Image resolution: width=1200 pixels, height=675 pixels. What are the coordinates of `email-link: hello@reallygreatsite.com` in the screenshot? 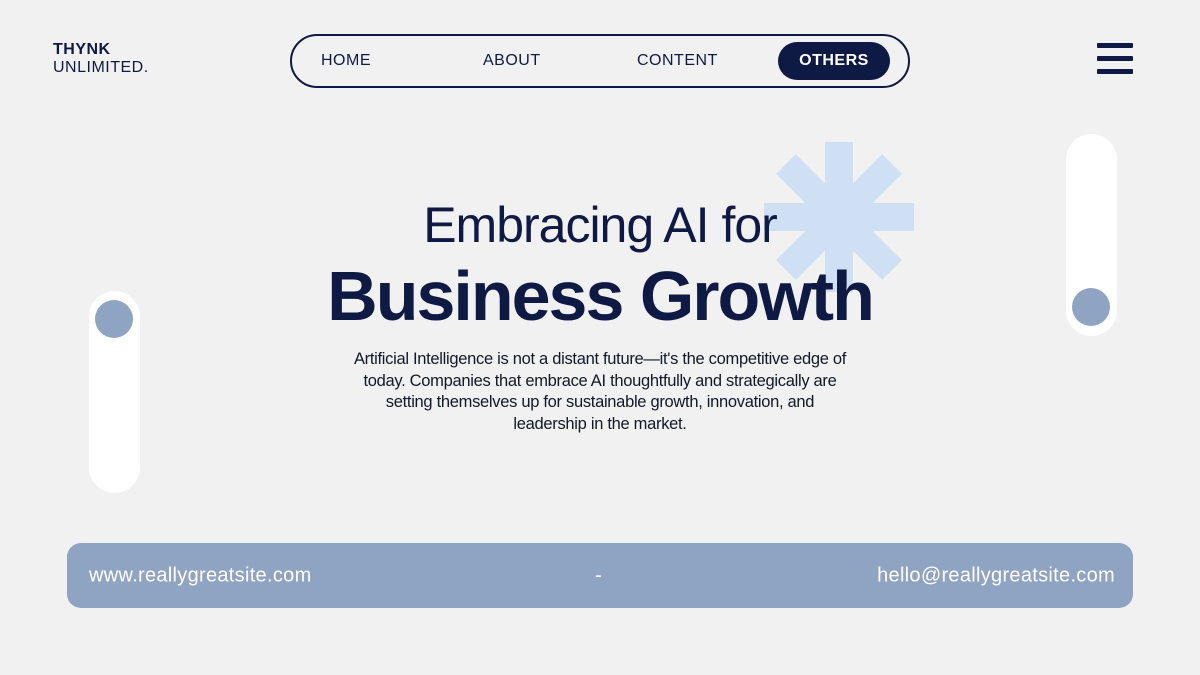 It's located at (996, 575).